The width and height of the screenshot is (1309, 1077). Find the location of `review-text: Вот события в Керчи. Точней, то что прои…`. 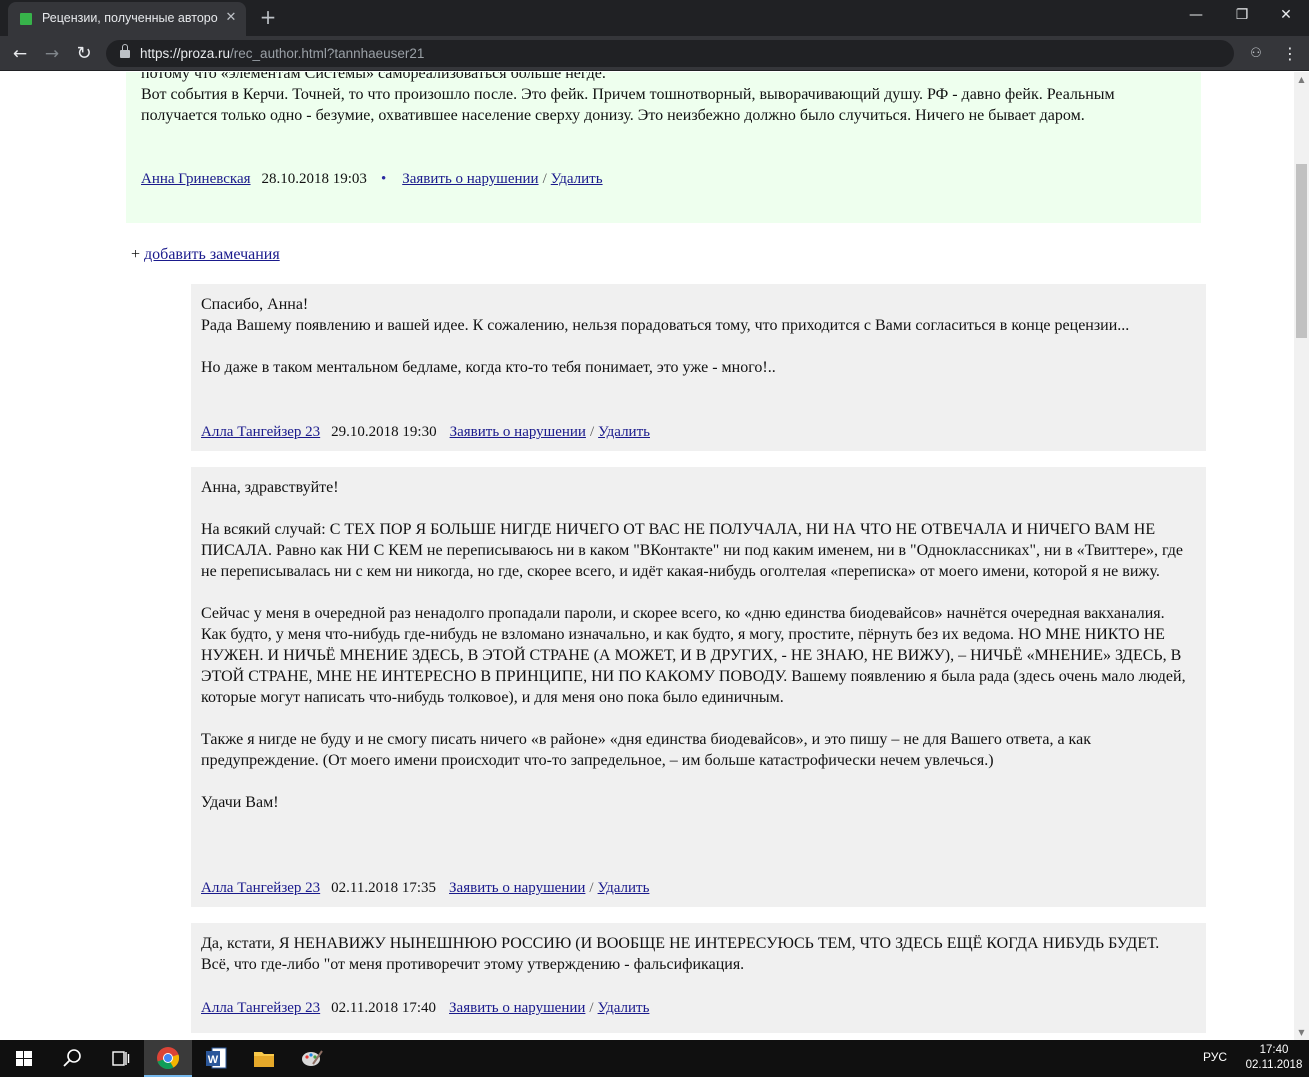

review-text: Вот события в Керчи. Точней, то что прои… is located at coordinates (628, 105).